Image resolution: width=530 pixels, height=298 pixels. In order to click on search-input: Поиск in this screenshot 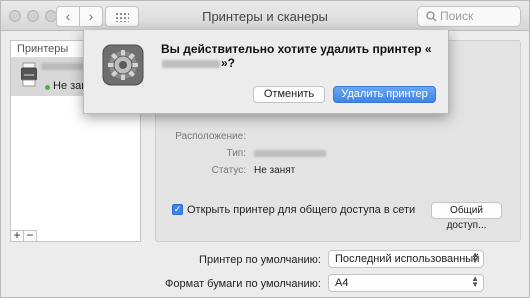, I will do `click(469, 16)`.